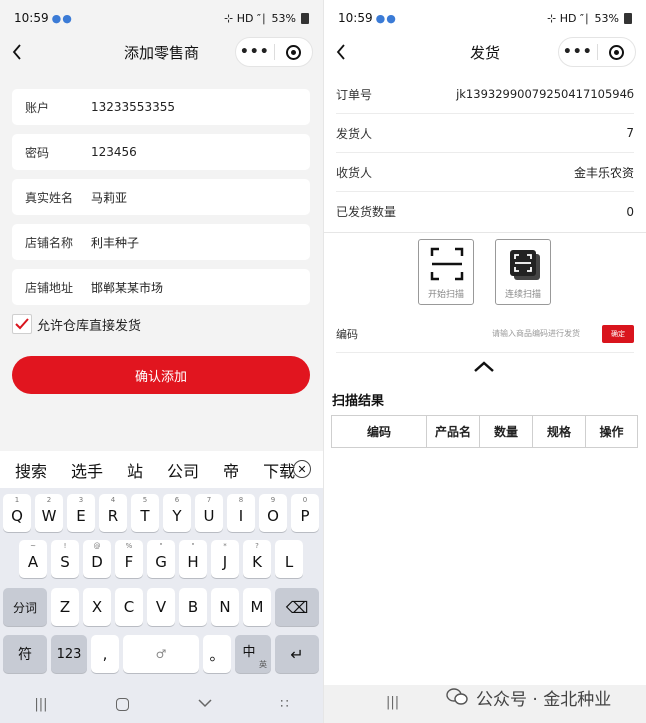 The image size is (646, 723). I want to click on numbers-key: 123, so click(69, 654).